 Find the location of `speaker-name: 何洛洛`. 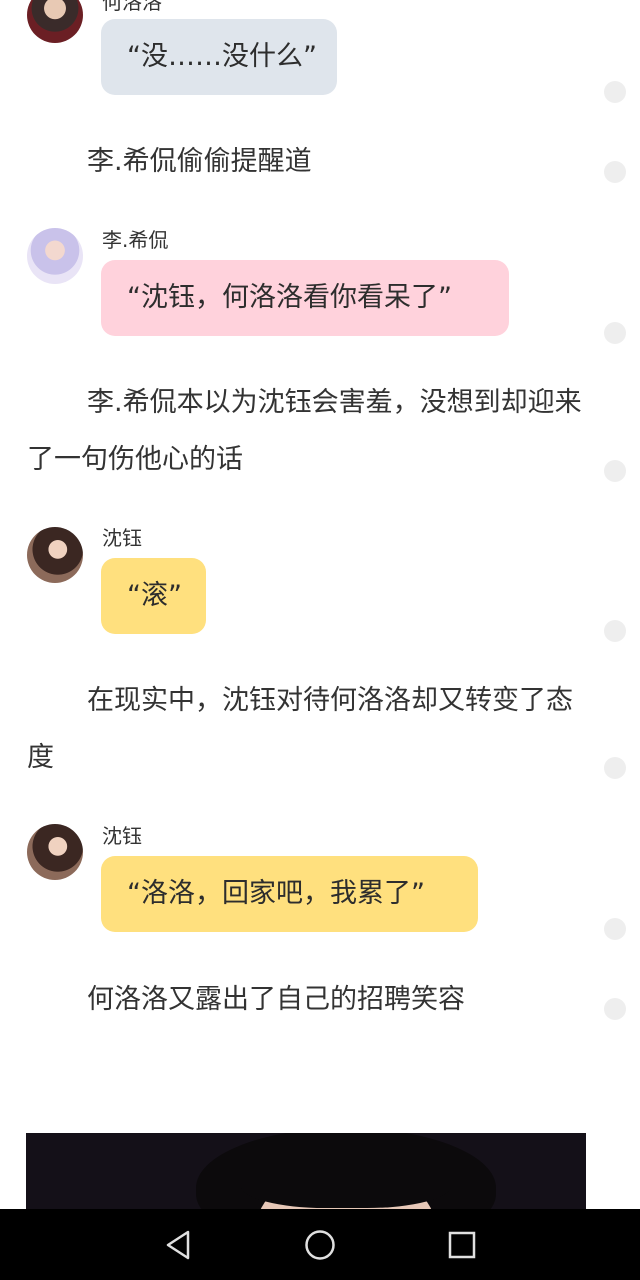

speaker-name: 何洛洛 is located at coordinates (132, 7).